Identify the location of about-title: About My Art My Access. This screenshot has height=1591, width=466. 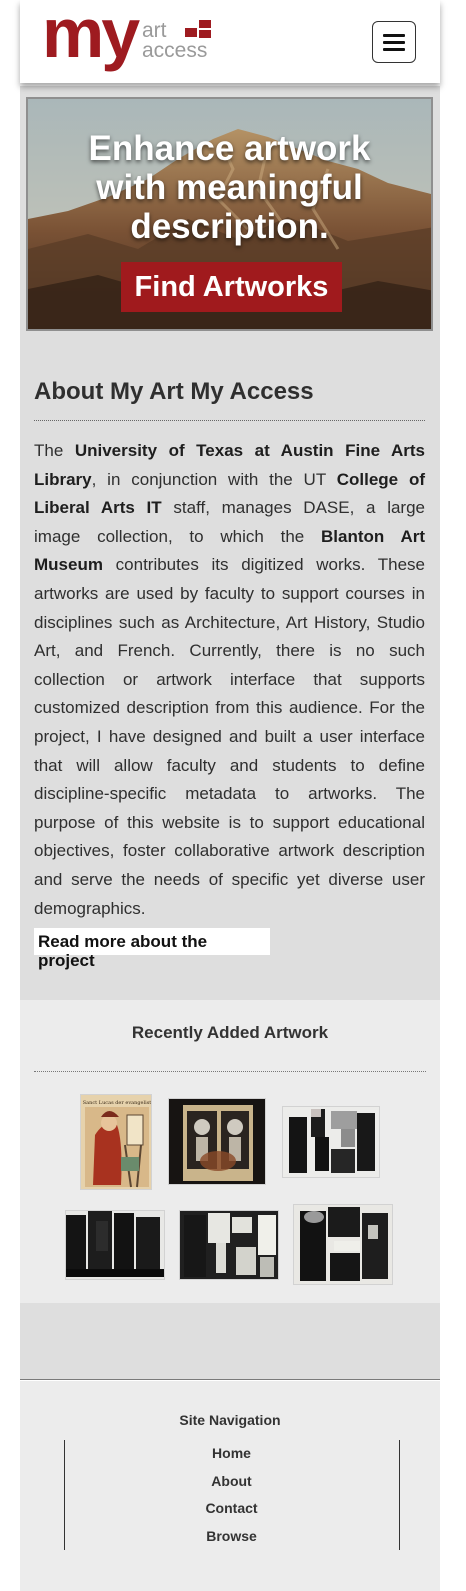
(174, 391).